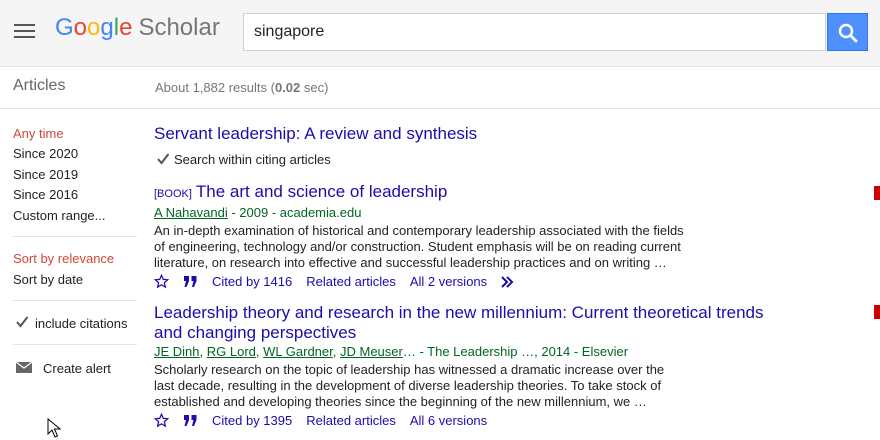 The width and height of the screenshot is (880, 440). Describe the element at coordinates (45, 153) in the screenshot. I see `filter-since-2020: Since 2020` at that location.